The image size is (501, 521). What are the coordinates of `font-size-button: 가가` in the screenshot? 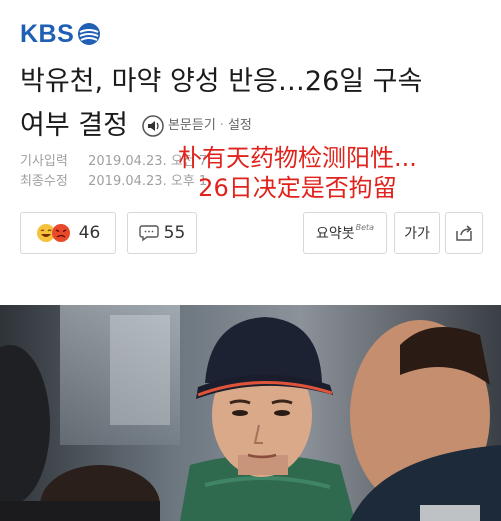 It's located at (417, 233).